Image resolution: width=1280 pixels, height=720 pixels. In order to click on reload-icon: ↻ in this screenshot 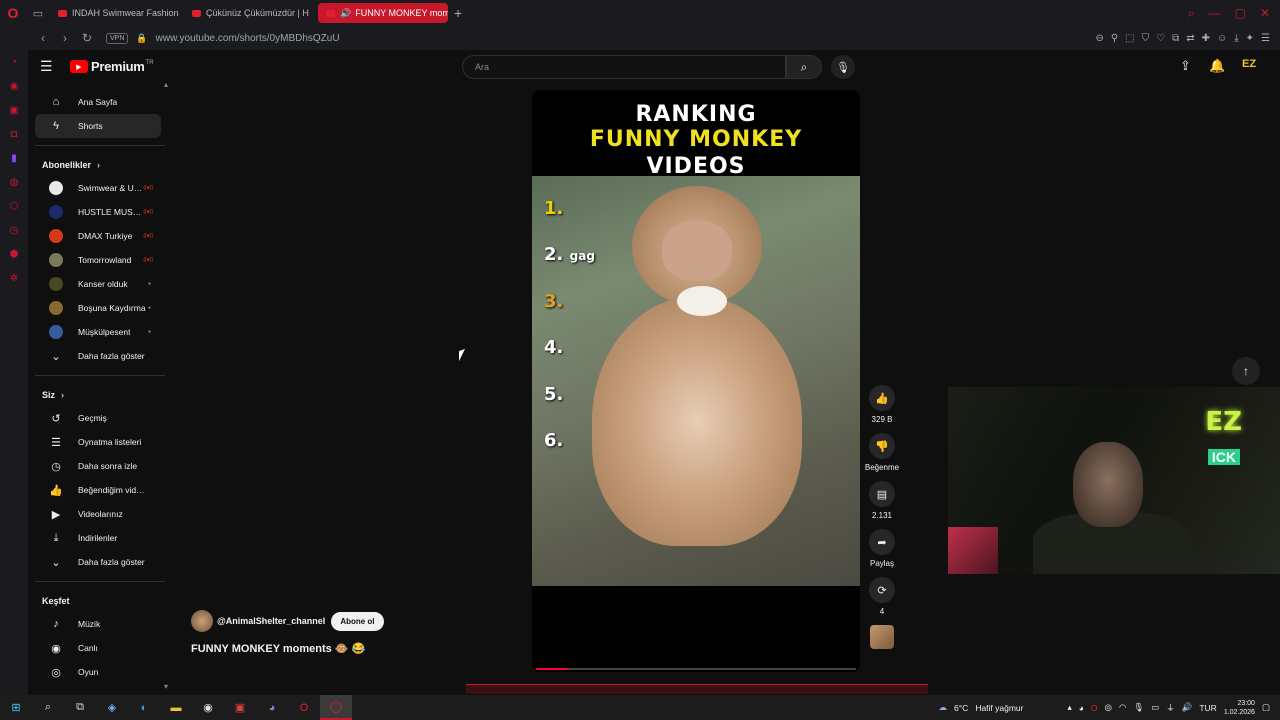, I will do `click(87, 38)`.